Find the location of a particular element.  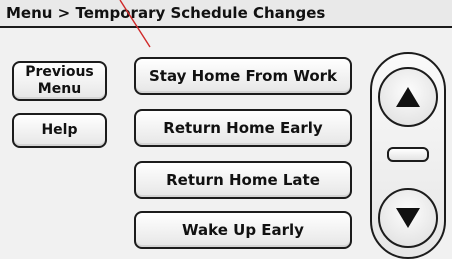

help-button: Help is located at coordinates (59, 130).